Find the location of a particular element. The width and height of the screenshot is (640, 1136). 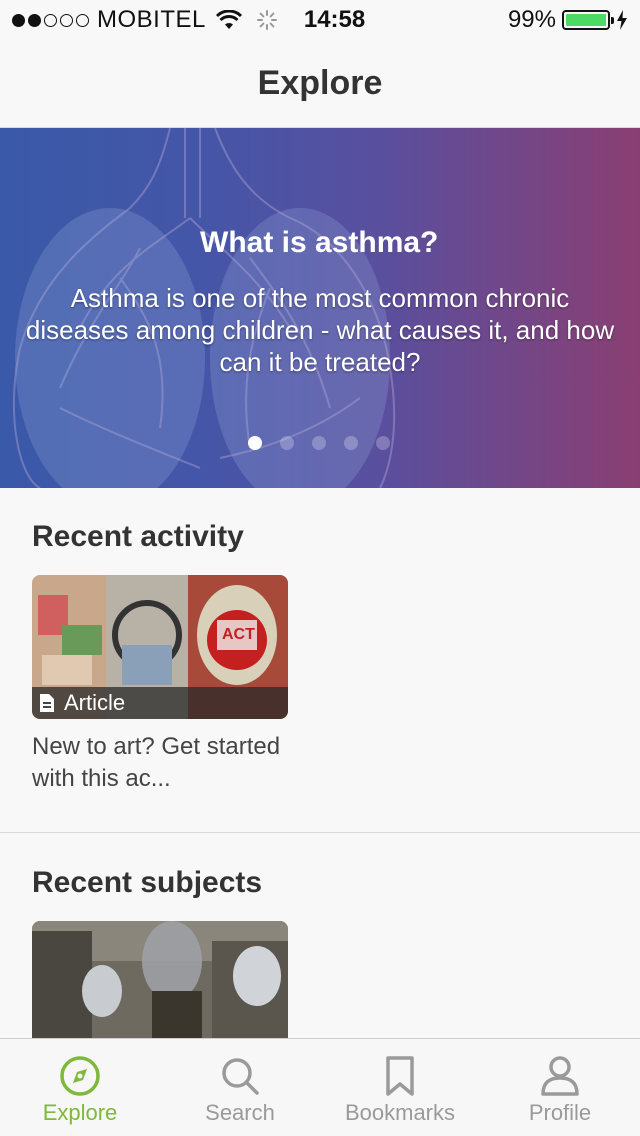

recent-activity-heading: Recent activity is located at coordinates (138, 536).